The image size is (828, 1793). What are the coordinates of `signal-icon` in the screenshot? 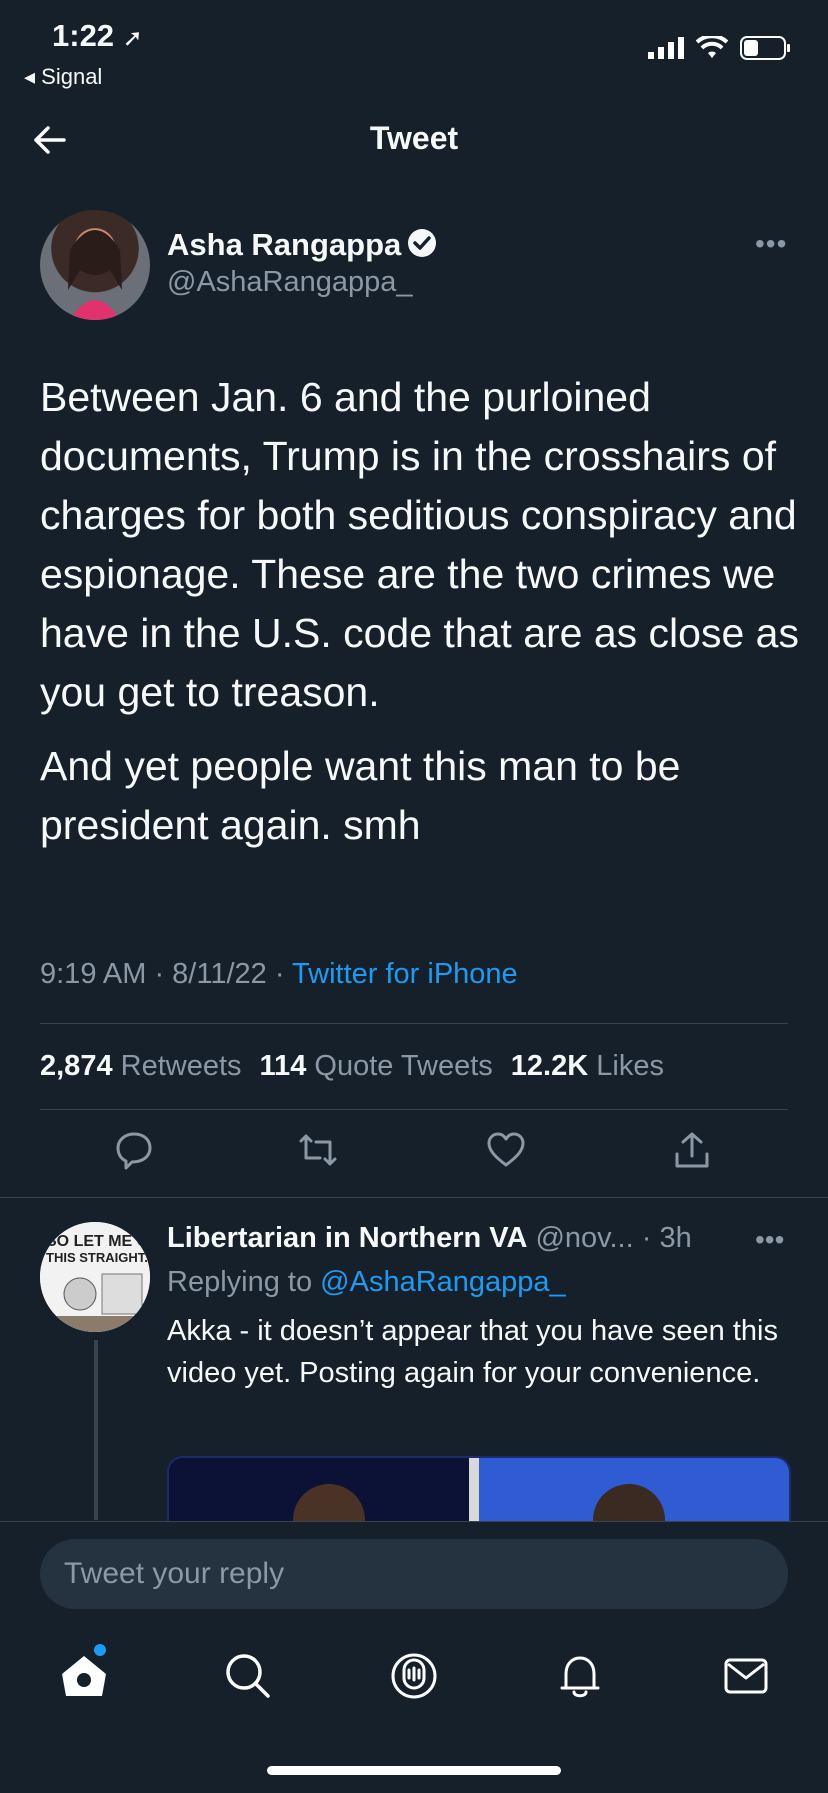 It's located at (666, 48).